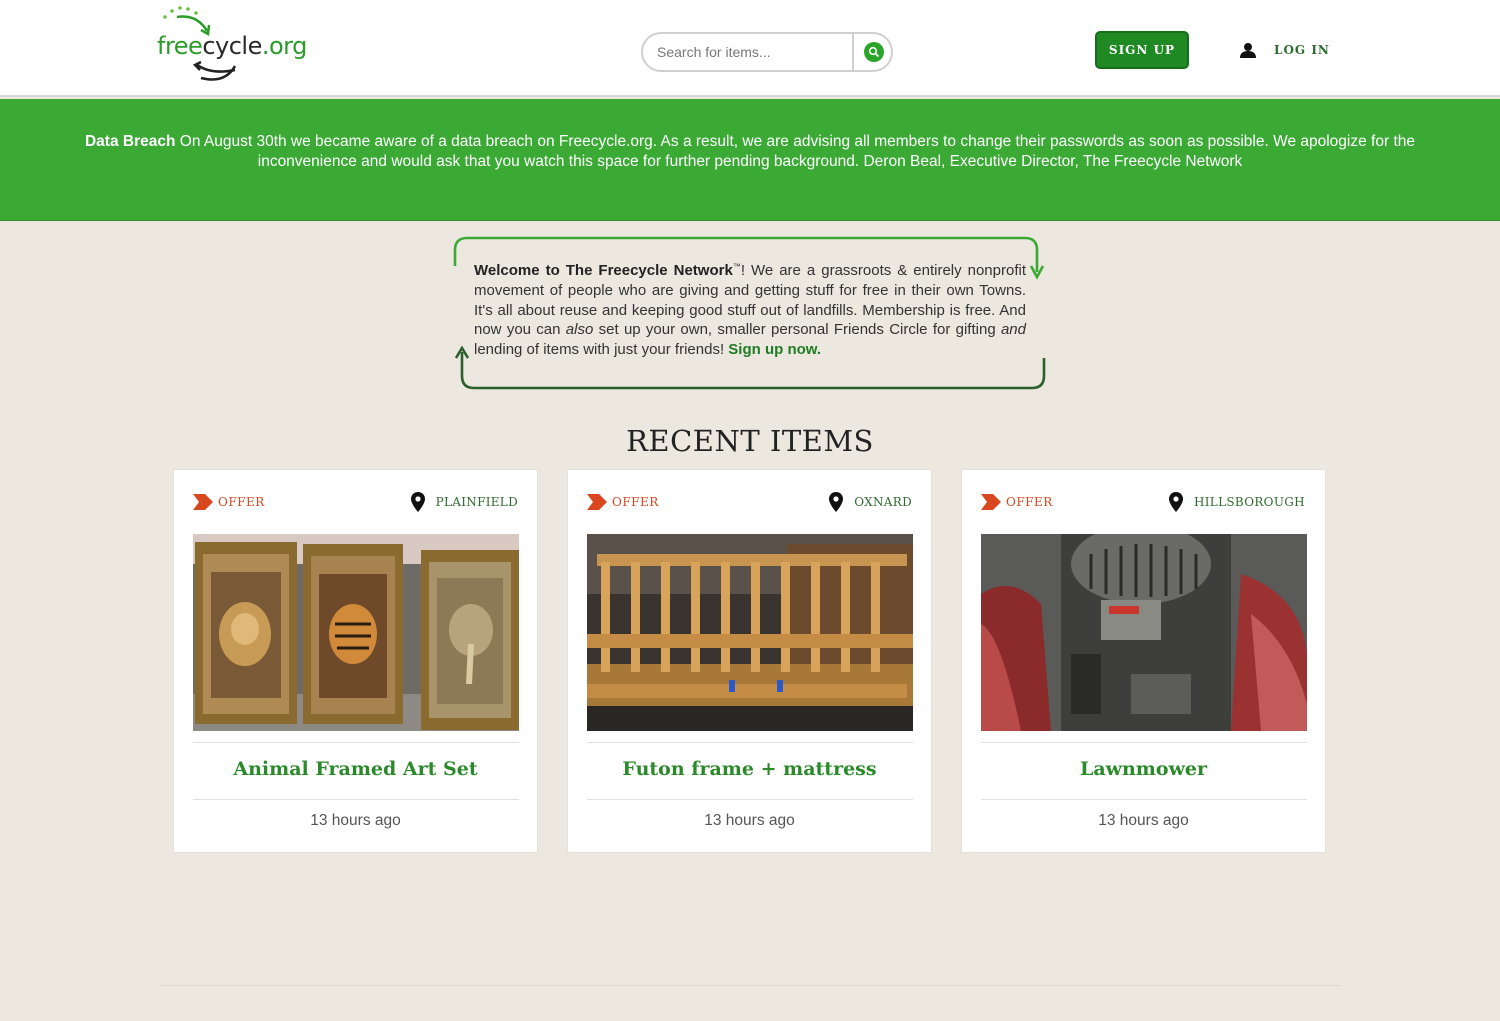 Image resolution: width=1500 pixels, height=1021 pixels. Describe the element at coordinates (579, 330) in the screenshot. I see `welcome-also: also` at that location.